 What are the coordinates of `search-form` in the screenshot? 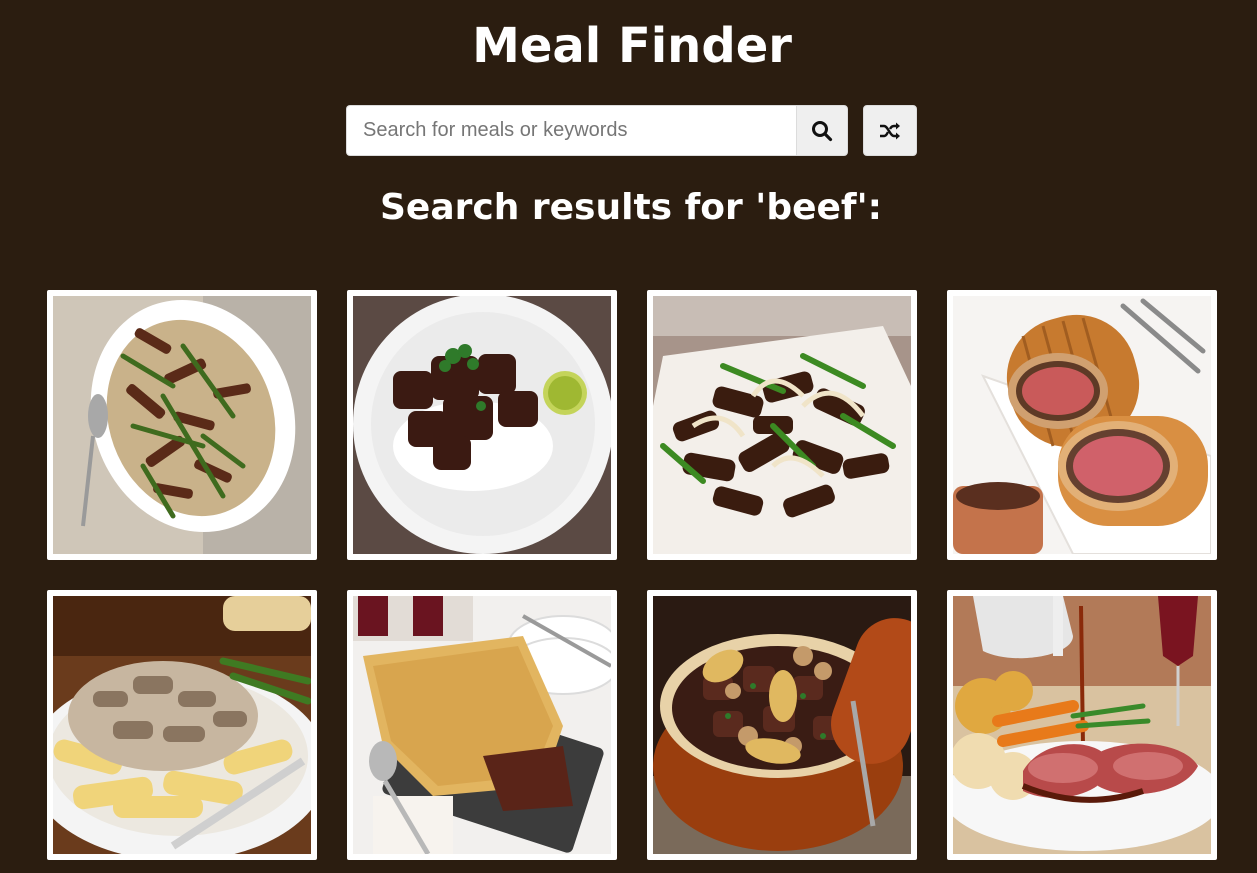 It's located at (631, 130).